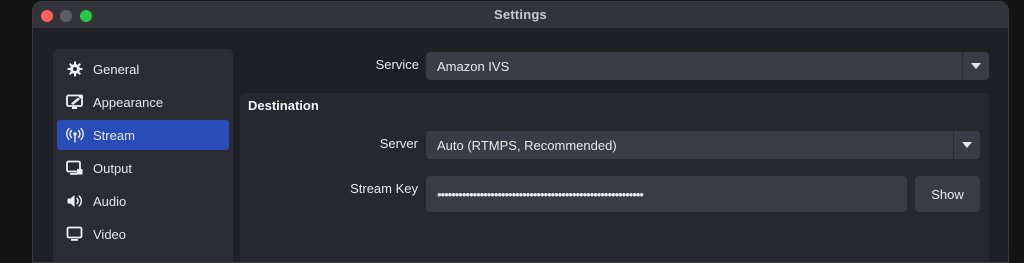 Image resolution: width=1024 pixels, height=263 pixels. What do you see at coordinates (703, 145) in the screenshot?
I see `server-select: Auto (RTMPS, Recommended)` at bounding box center [703, 145].